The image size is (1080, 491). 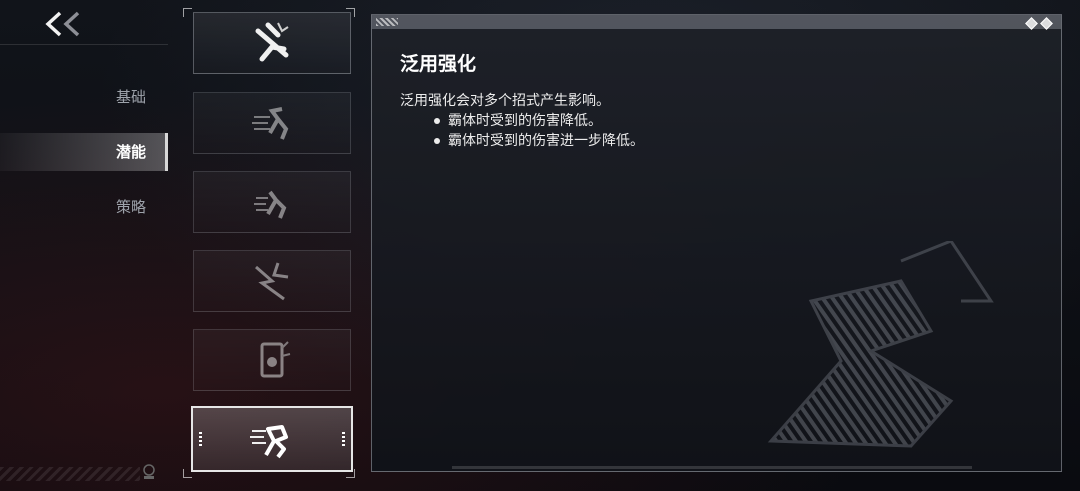 I want to click on decorative-hatch, so click(x=70, y=474).